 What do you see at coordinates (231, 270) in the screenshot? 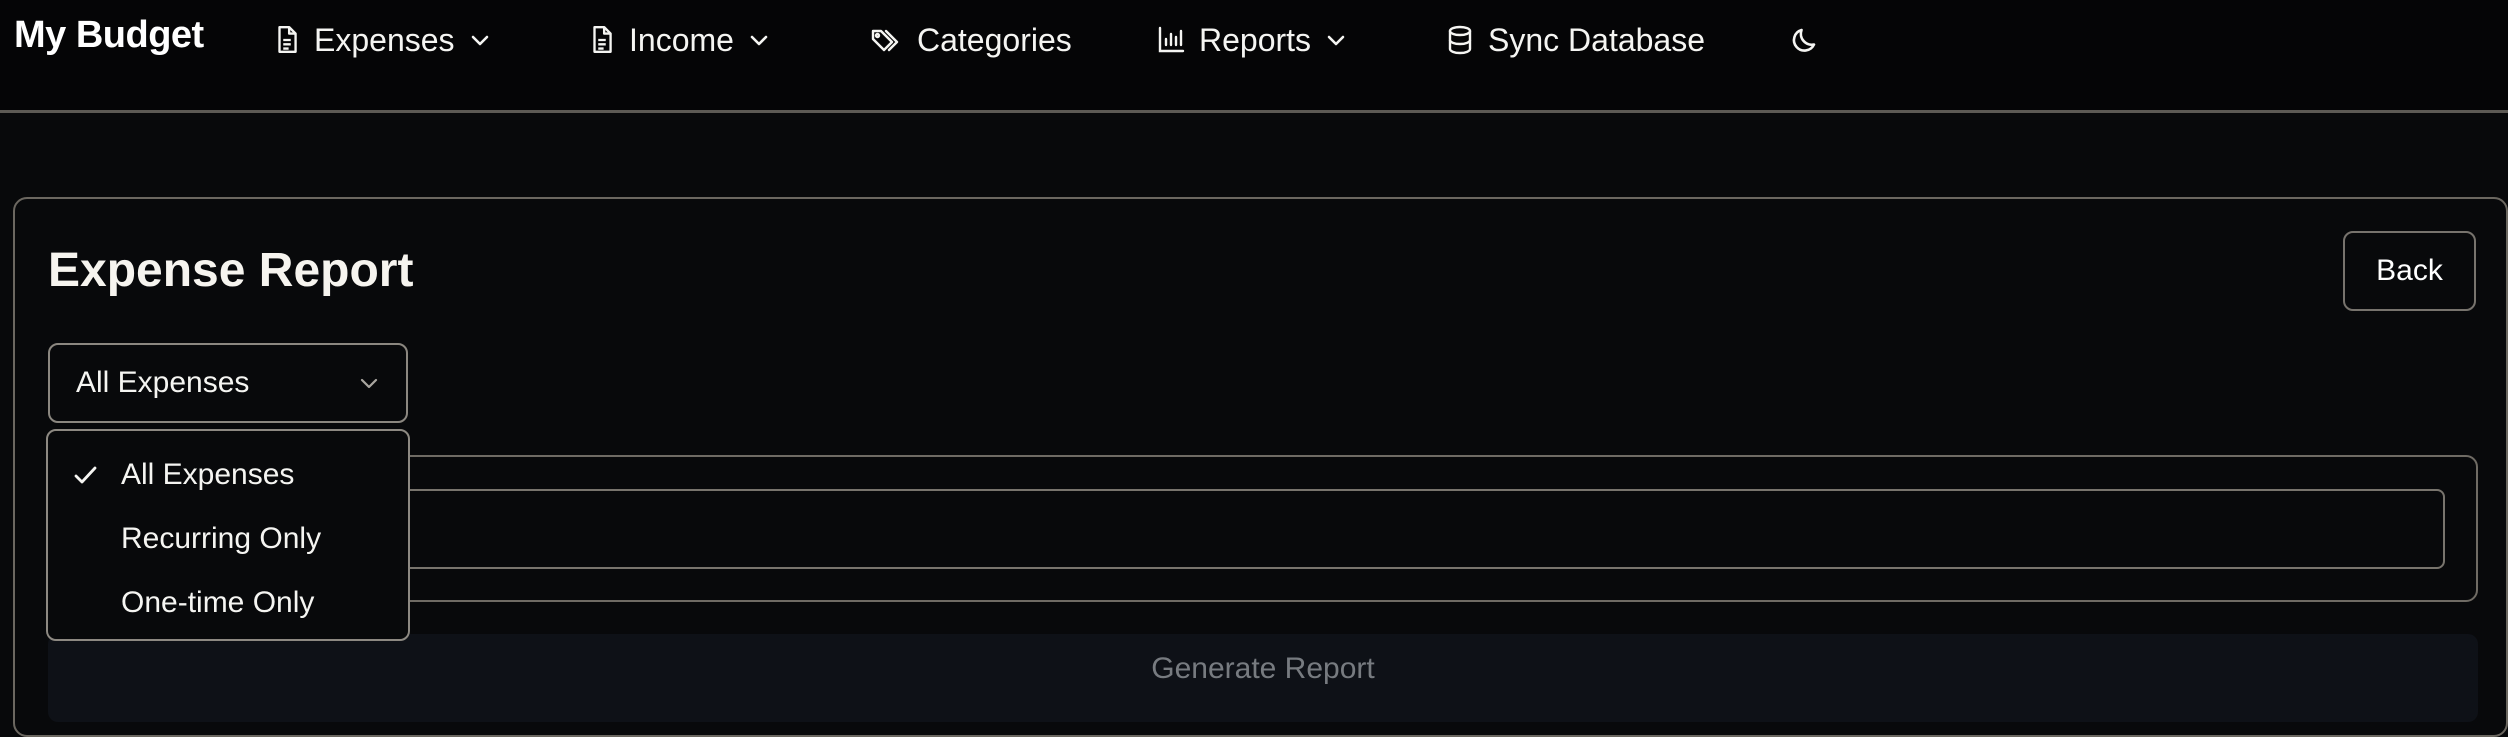
I see `page-title: Expense Report` at bounding box center [231, 270].